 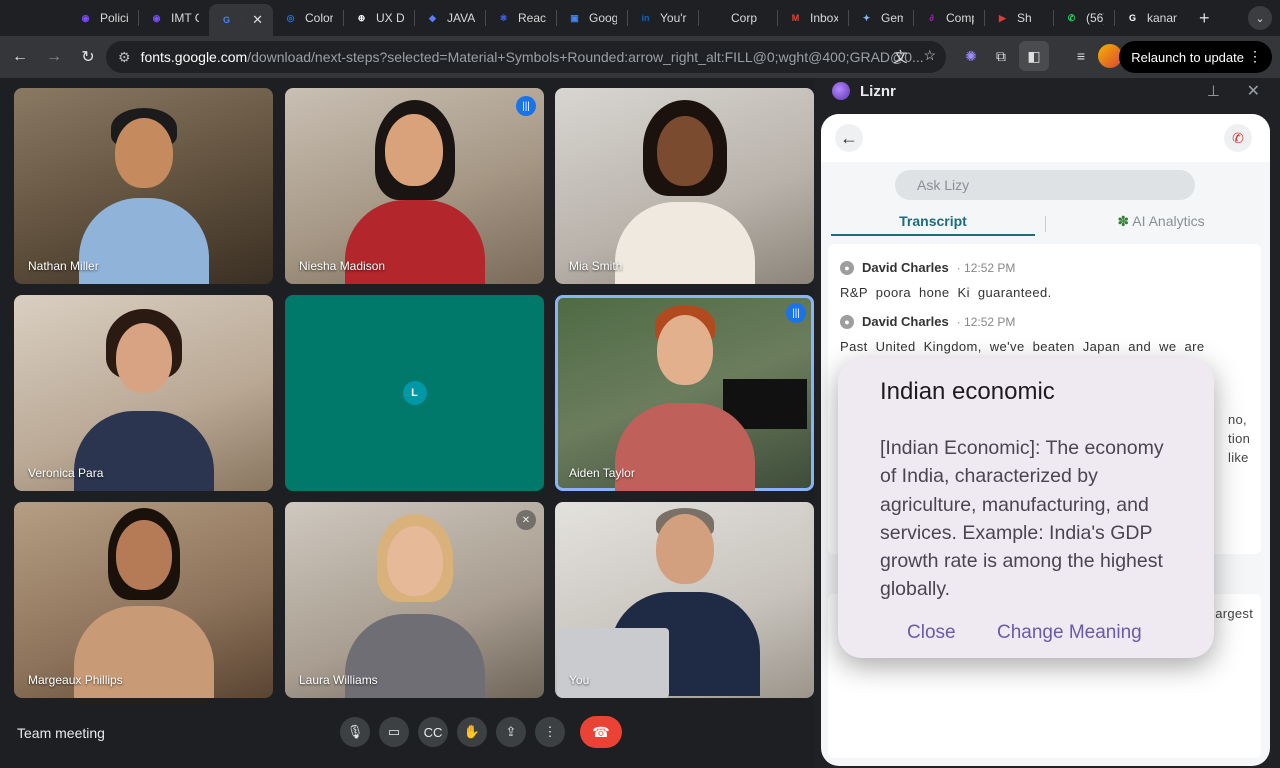 I want to click on captions-icon: CC, so click(x=433, y=732).